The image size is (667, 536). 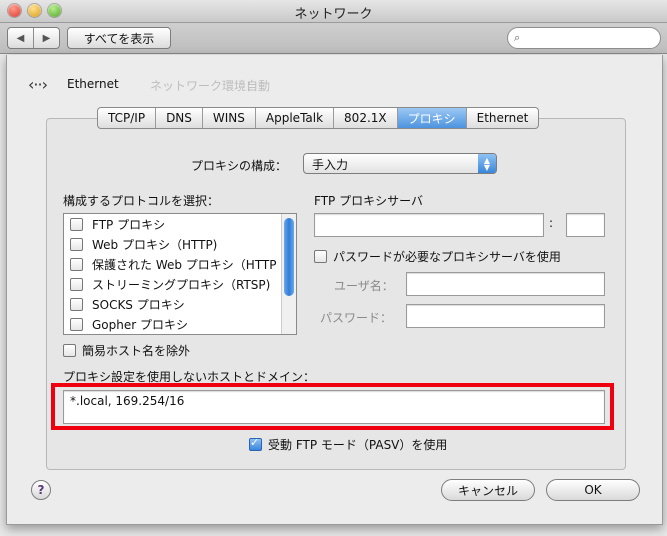 What do you see at coordinates (258, 86) in the screenshot?
I see `ghost-location-value: 自動` at bounding box center [258, 86].